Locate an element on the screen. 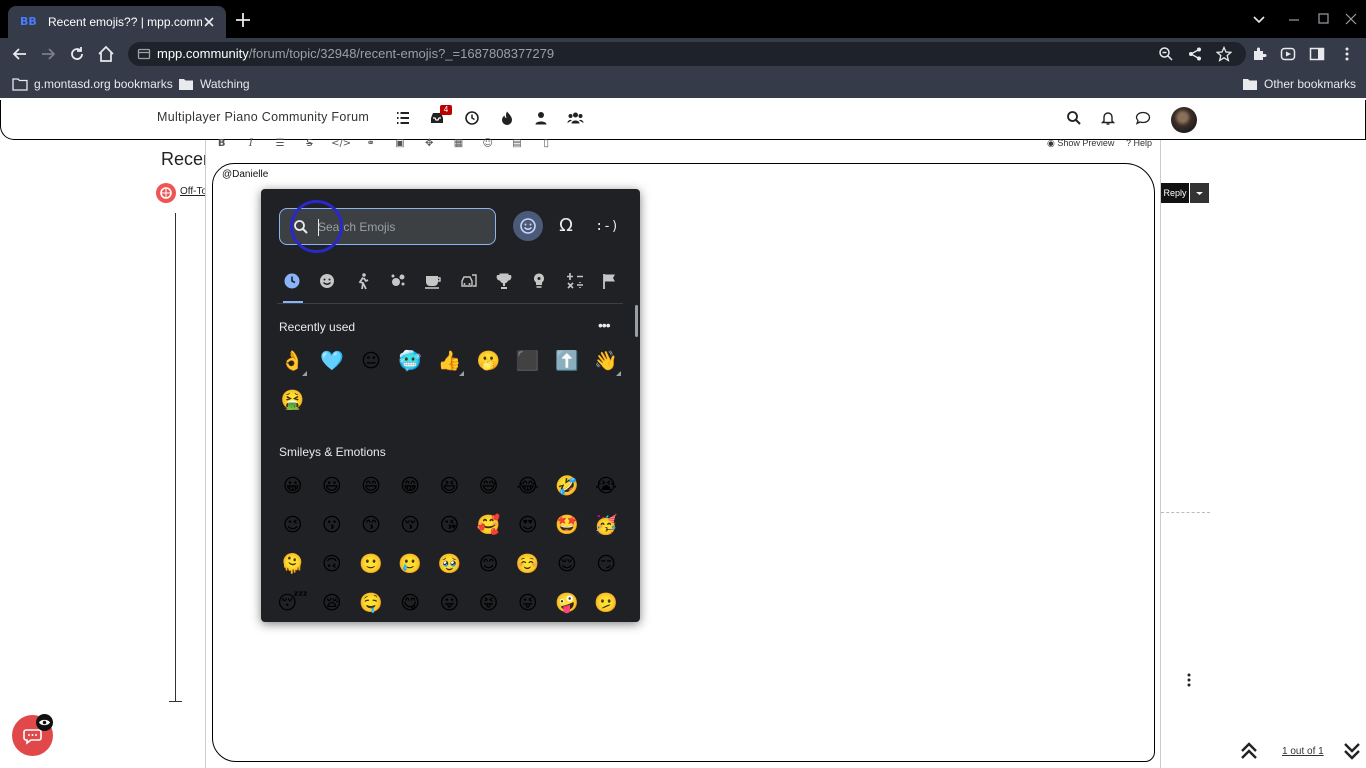 The width and height of the screenshot is (1366, 768). picker-scrollbar is located at coordinates (636, 321).